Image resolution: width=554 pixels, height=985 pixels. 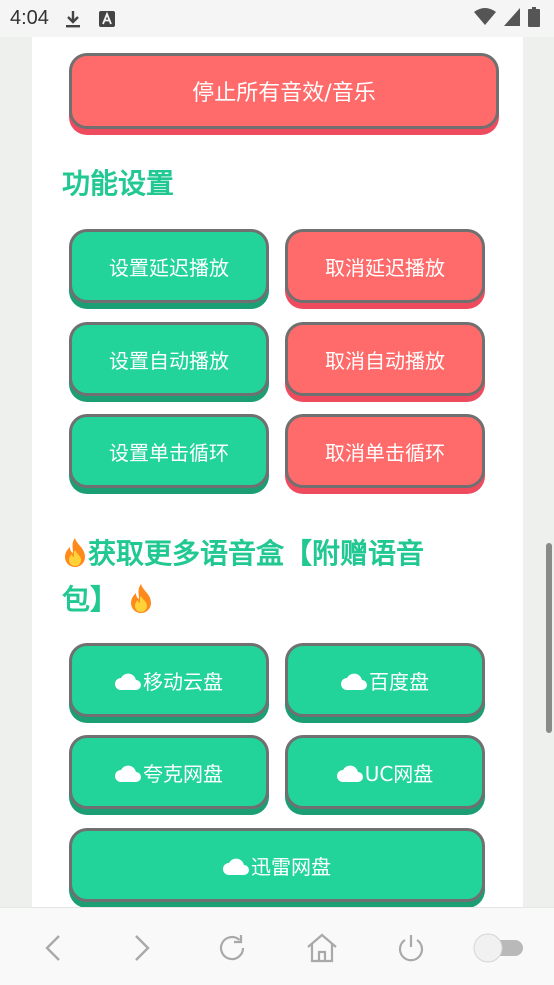 I want to click on cancel-click-loop-label: 取消单击循环, so click(x=385, y=452).